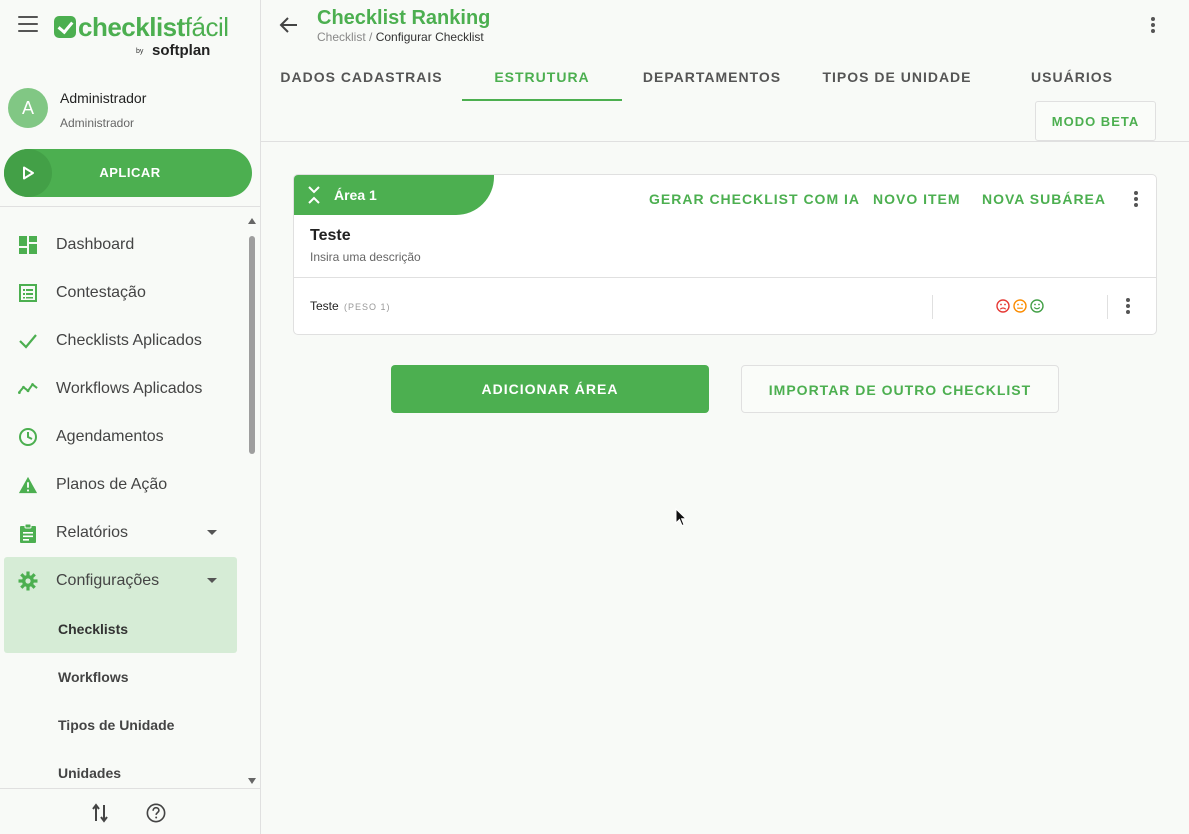 This screenshot has height=834, width=1189. What do you see at coordinates (108, 580) in the screenshot?
I see `sidebar-item-label: Configurações` at bounding box center [108, 580].